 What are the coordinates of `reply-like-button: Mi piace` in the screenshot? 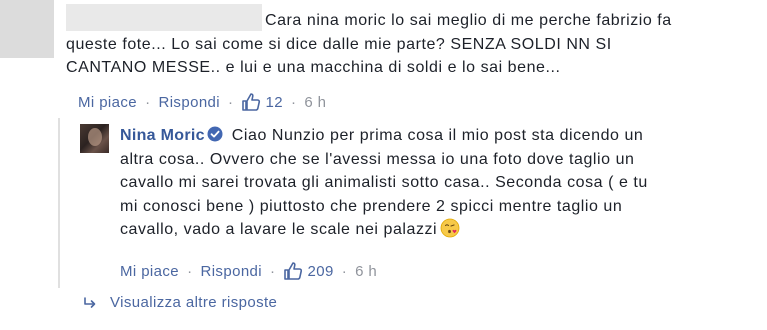 It's located at (149, 271).